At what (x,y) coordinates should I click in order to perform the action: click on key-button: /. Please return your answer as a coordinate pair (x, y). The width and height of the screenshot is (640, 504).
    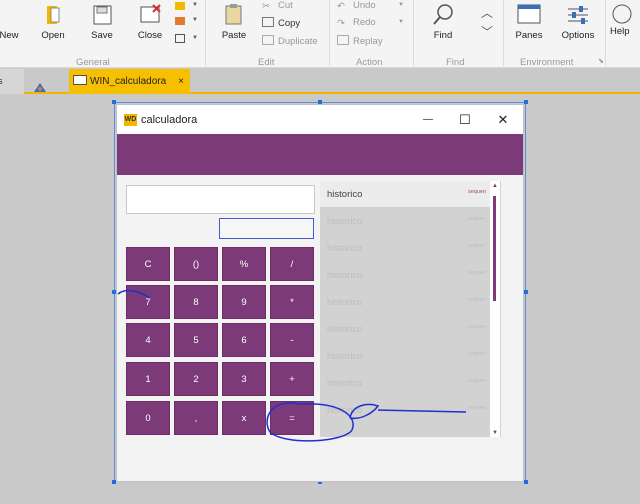
    Looking at the image, I should click on (292, 264).